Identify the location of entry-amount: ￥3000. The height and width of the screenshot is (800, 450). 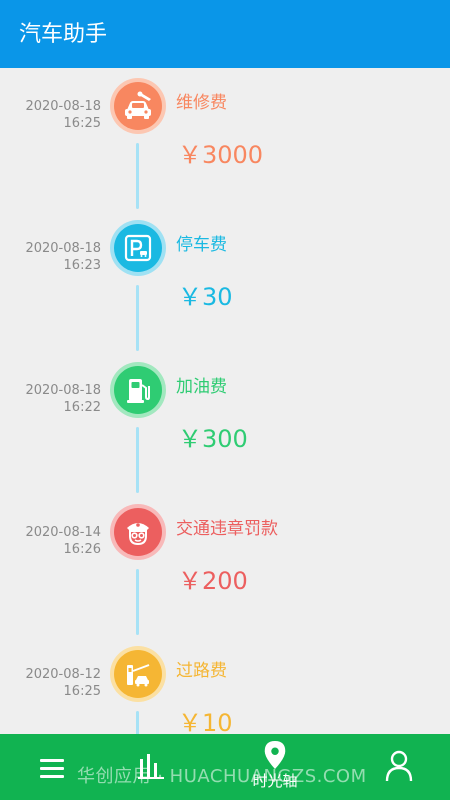
(221, 155).